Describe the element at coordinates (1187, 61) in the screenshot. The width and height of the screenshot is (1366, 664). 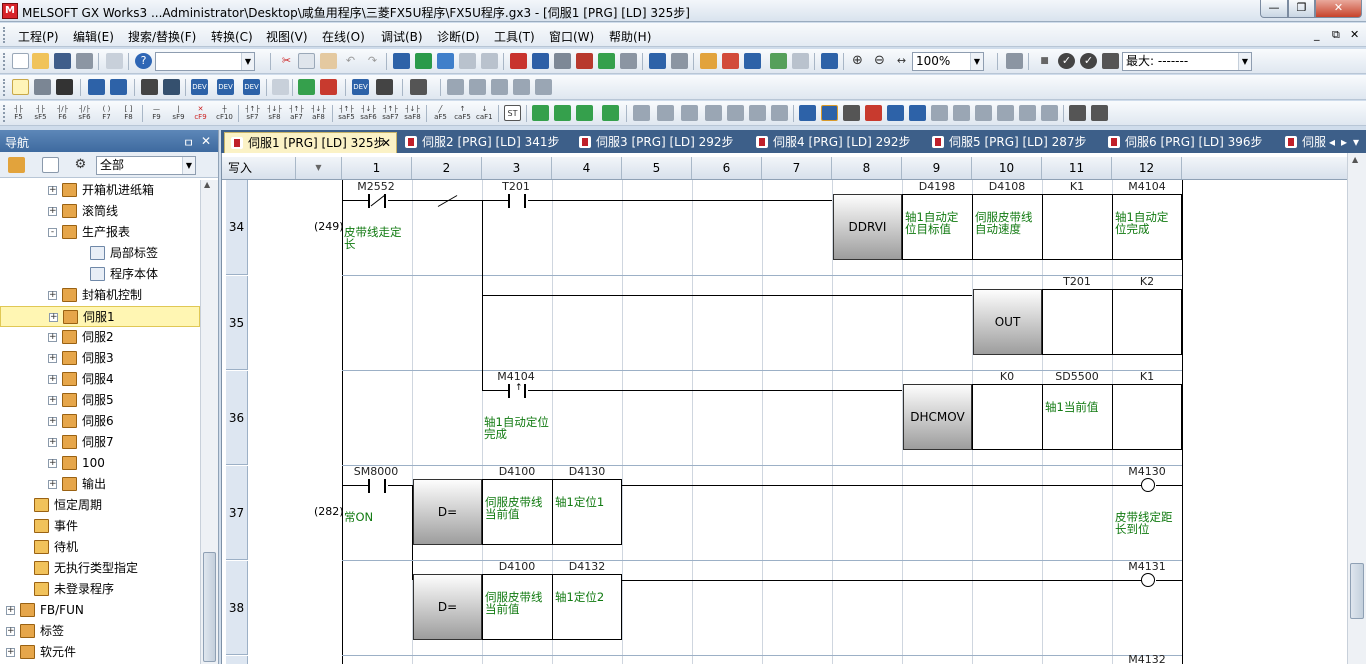
I see `scan-time-combo: 最大: ------- ▼` at that location.